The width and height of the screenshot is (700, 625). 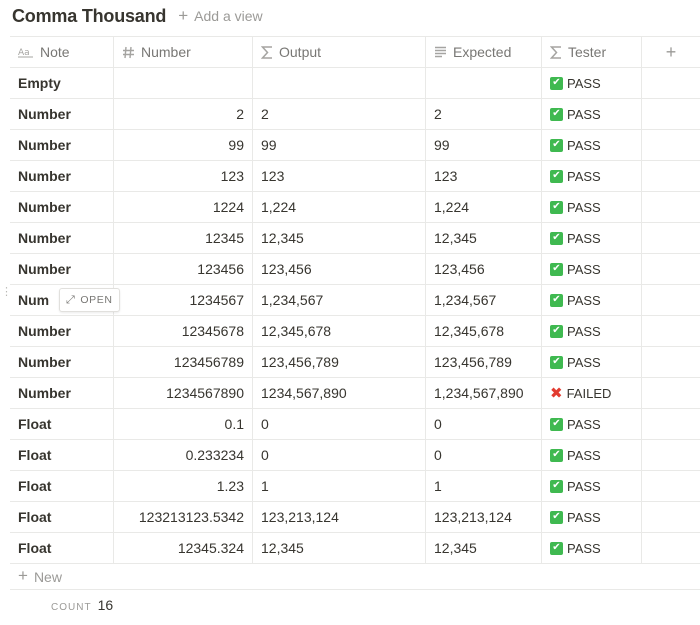 What do you see at coordinates (339, 52) in the screenshot?
I see `column-header-output: Output` at bounding box center [339, 52].